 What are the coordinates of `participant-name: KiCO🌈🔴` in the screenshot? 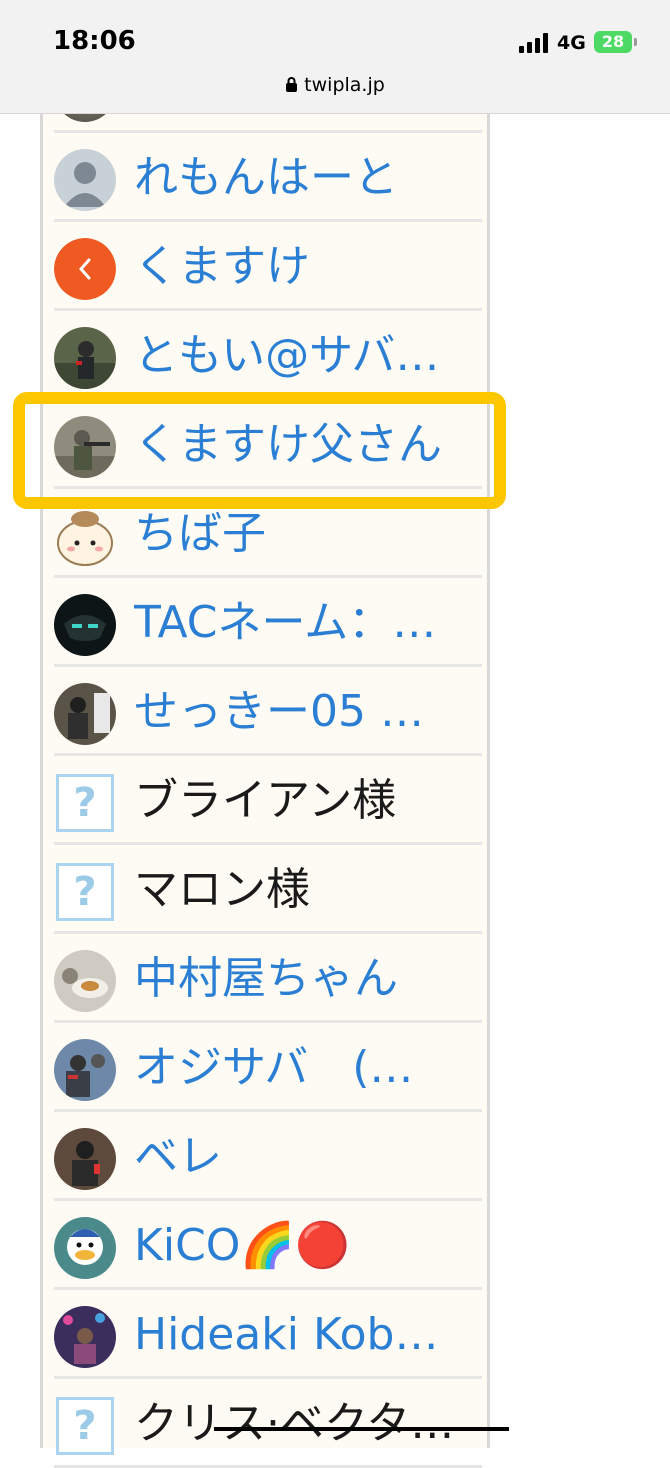 It's located at (304, 1246).